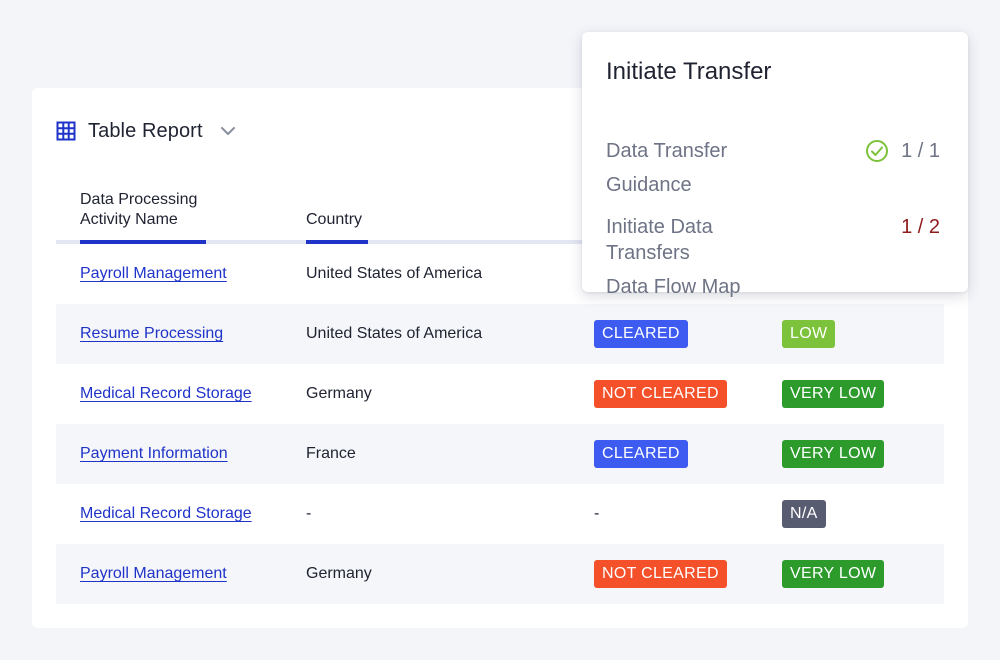  Describe the element at coordinates (500, 514) in the screenshot. I see `table-row: Medical Record Storage - - N/A` at that location.